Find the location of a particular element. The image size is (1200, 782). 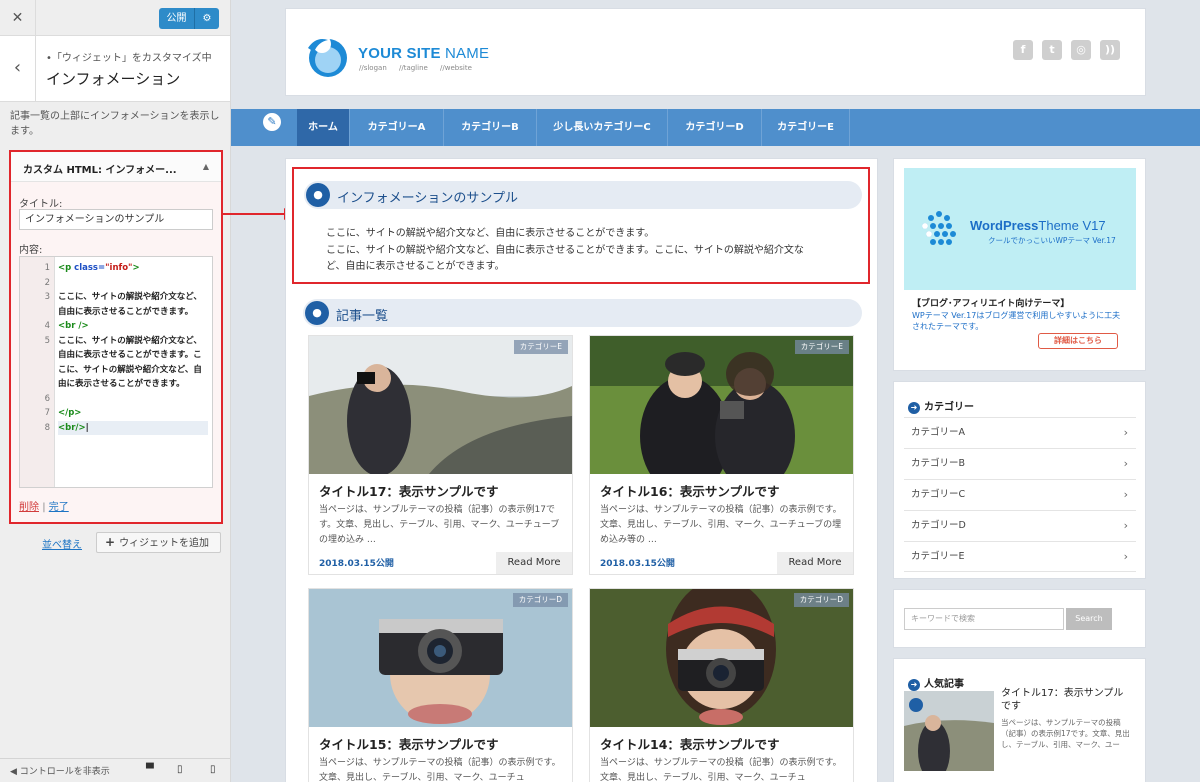

pencil-icon: ✎ is located at coordinates (272, 122).